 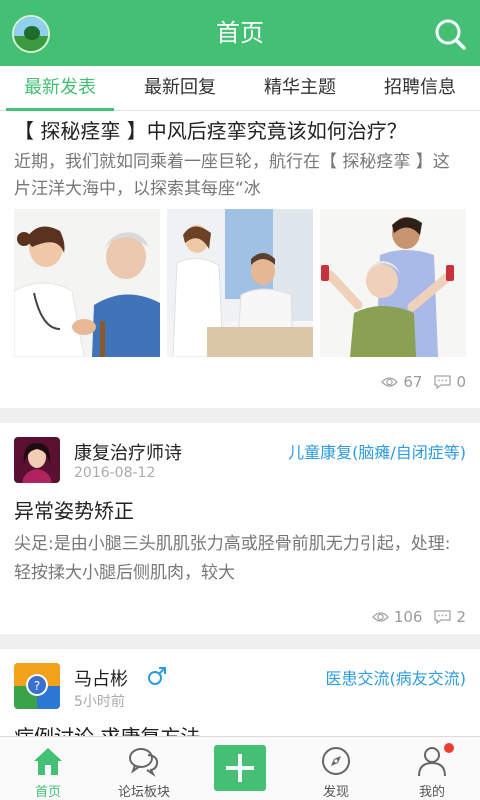 I want to click on nav-mine: 我的, so click(x=432, y=768).